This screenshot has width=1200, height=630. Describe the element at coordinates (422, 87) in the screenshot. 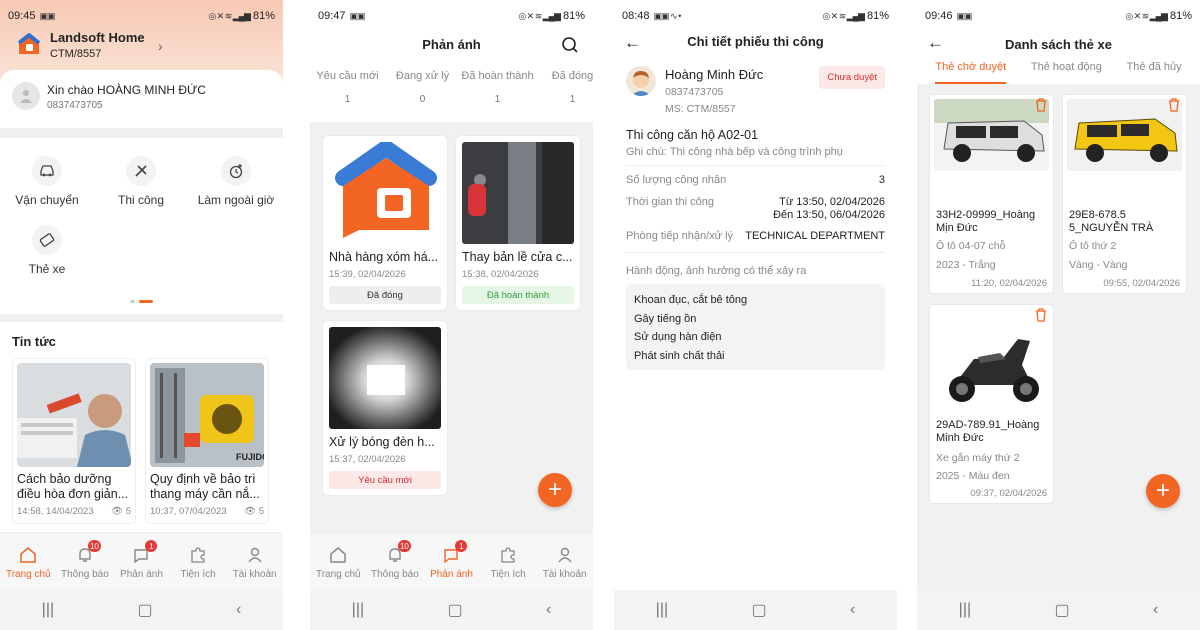

I see `tab-processing: Đang xử lý 0` at that location.